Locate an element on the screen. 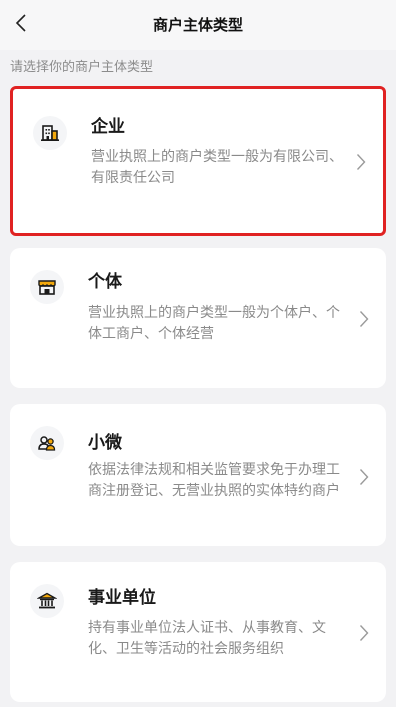  option-description: 持有事业单位法人证书、从事教育、文化、卫生等活动的社会服务组织 is located at coordinates (207, 638).